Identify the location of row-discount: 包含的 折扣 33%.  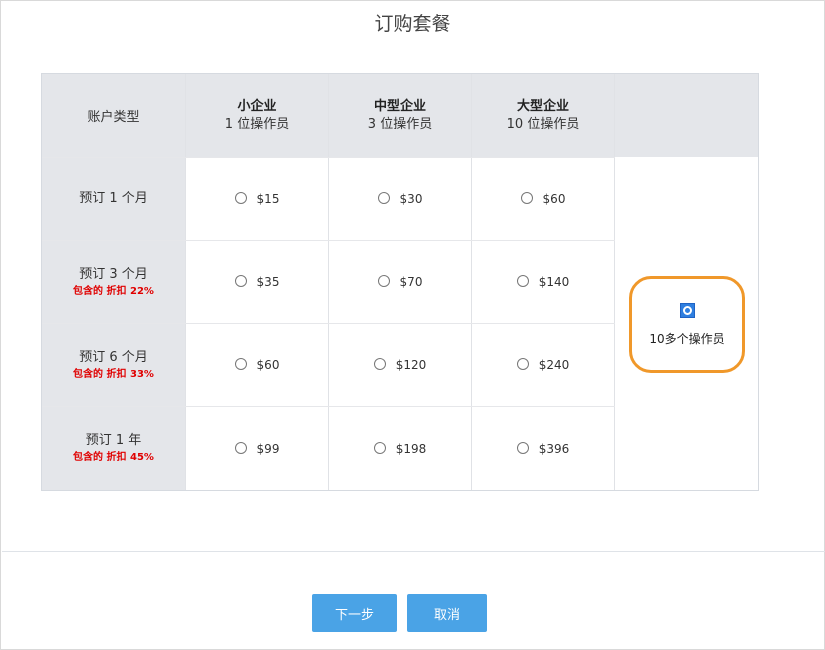
(113, 374).